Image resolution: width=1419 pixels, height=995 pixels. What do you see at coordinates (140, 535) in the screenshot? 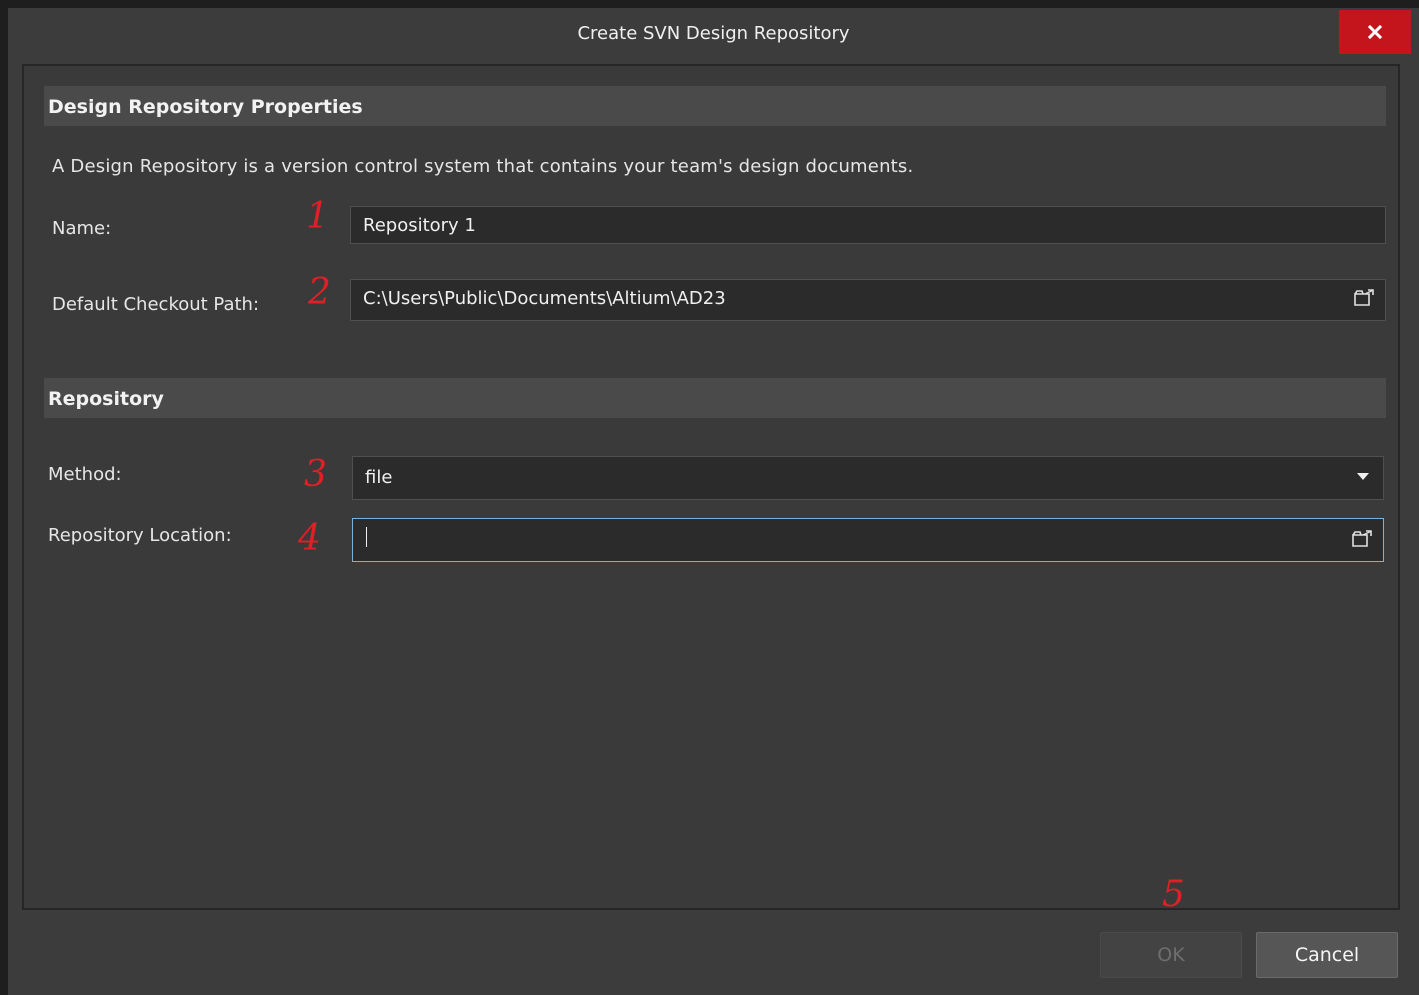
I see `repository-location-label: Repository Location:` at bounding box center [140, 535].